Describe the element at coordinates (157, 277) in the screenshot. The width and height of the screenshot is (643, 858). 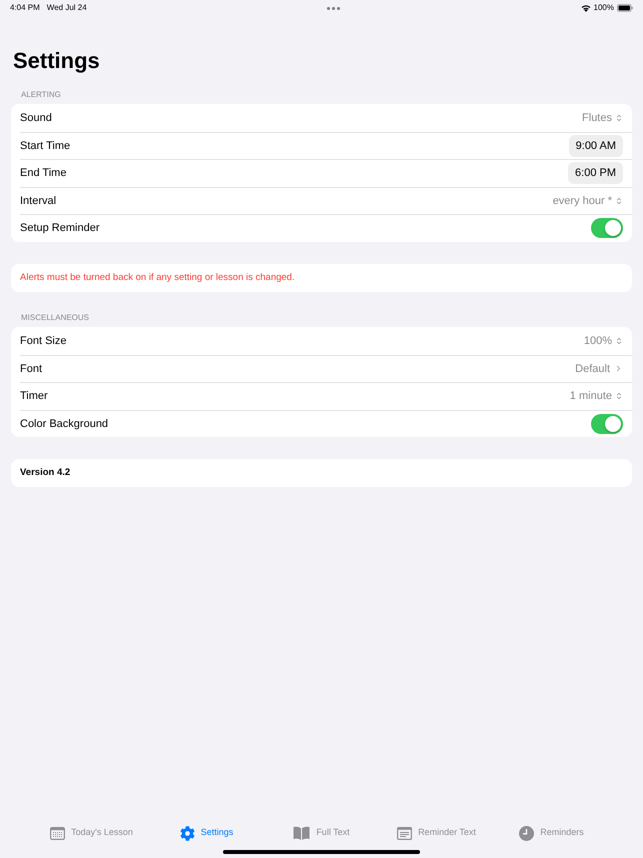
I see `alert-note: Alerts must be turned back on if any setting or lesson is changed.` at that location.